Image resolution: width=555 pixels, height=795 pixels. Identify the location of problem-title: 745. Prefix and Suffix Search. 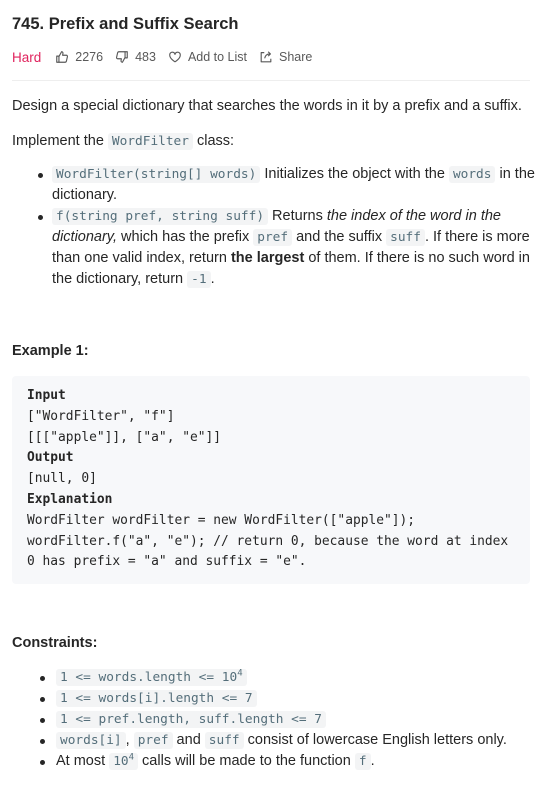
(125, 24).